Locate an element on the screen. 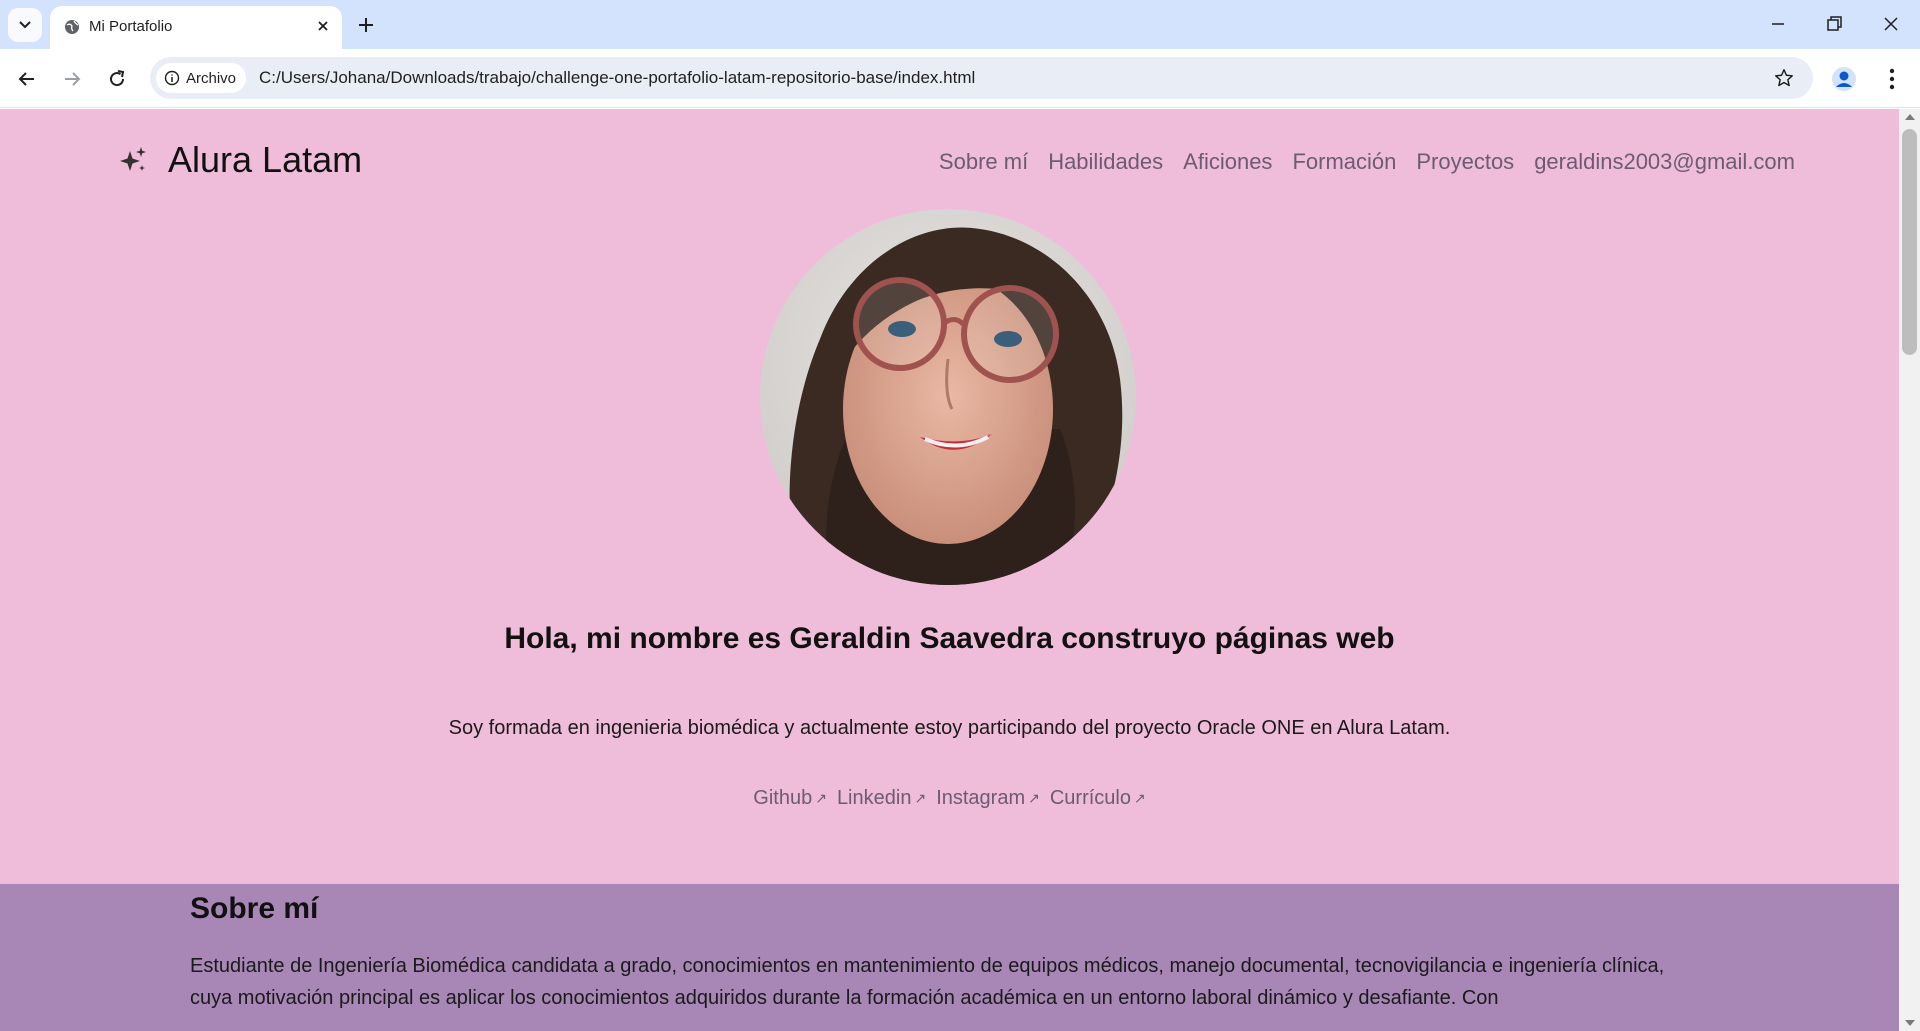 The width and height of the screenshot is (1920, 1031). reload-icon is located at coordinates (117, 79).